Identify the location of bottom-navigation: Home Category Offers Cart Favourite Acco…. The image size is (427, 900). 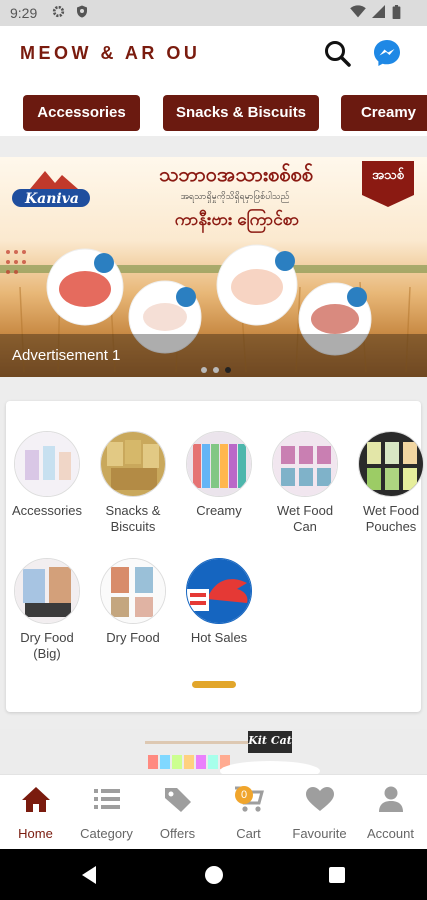
(213, 811).